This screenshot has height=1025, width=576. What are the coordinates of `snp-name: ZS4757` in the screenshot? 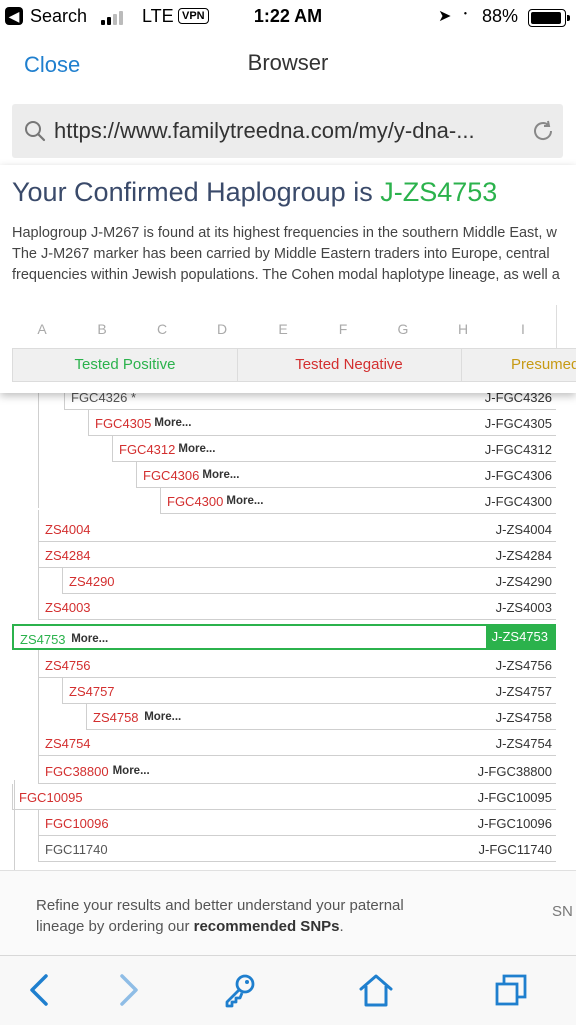 It's located at (92, 691).